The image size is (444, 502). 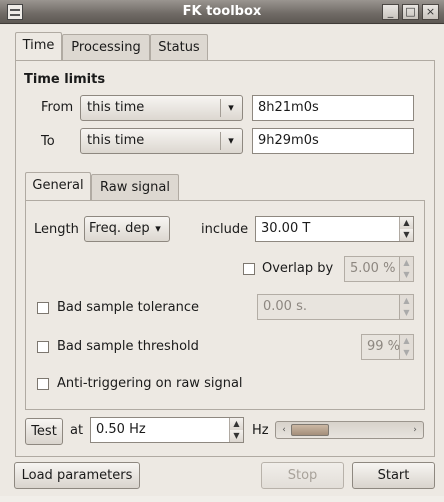 What do you see at coordinates (56, 229) in the screenshot?
I see `length-label: Length` at bounding box center [56, 229].